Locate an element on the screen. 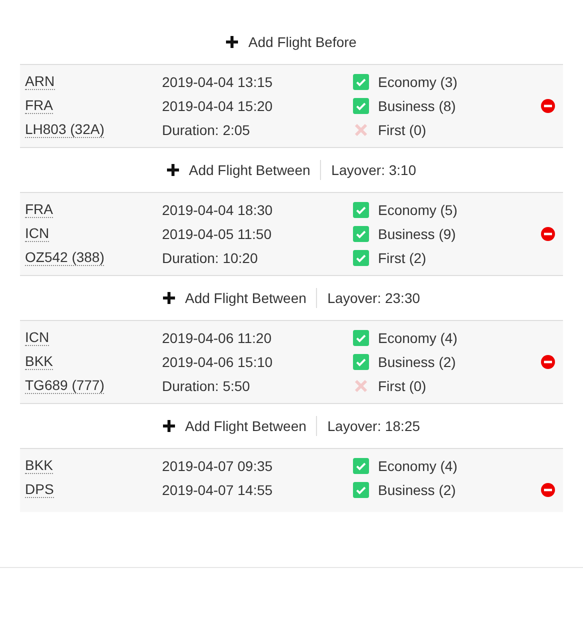 This screenshot has width=583, height=621. airport-code: ARN is located at coordinates (40, 82).